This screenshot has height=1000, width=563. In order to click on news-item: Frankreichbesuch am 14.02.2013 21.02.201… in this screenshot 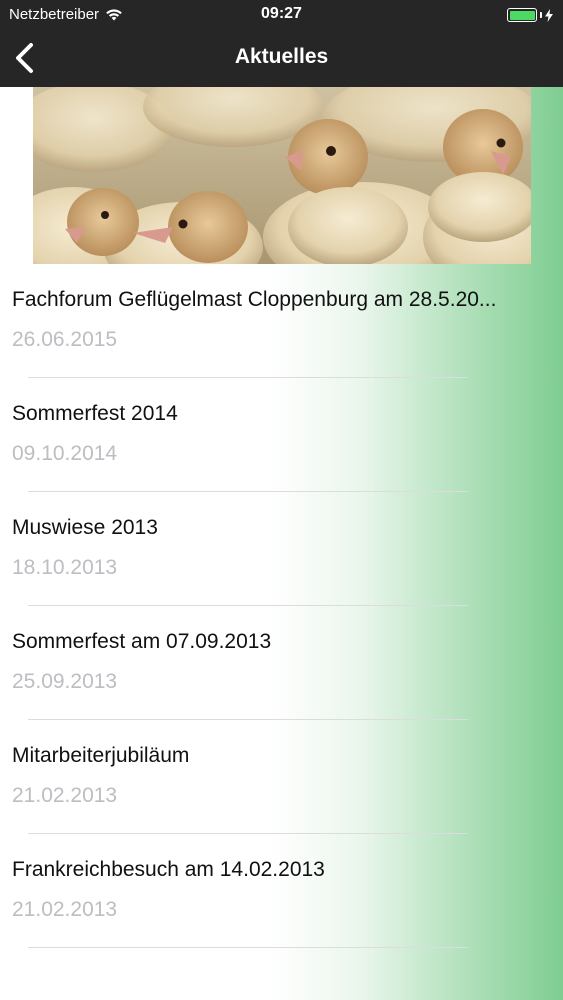, I will do `click(281, 891)`.